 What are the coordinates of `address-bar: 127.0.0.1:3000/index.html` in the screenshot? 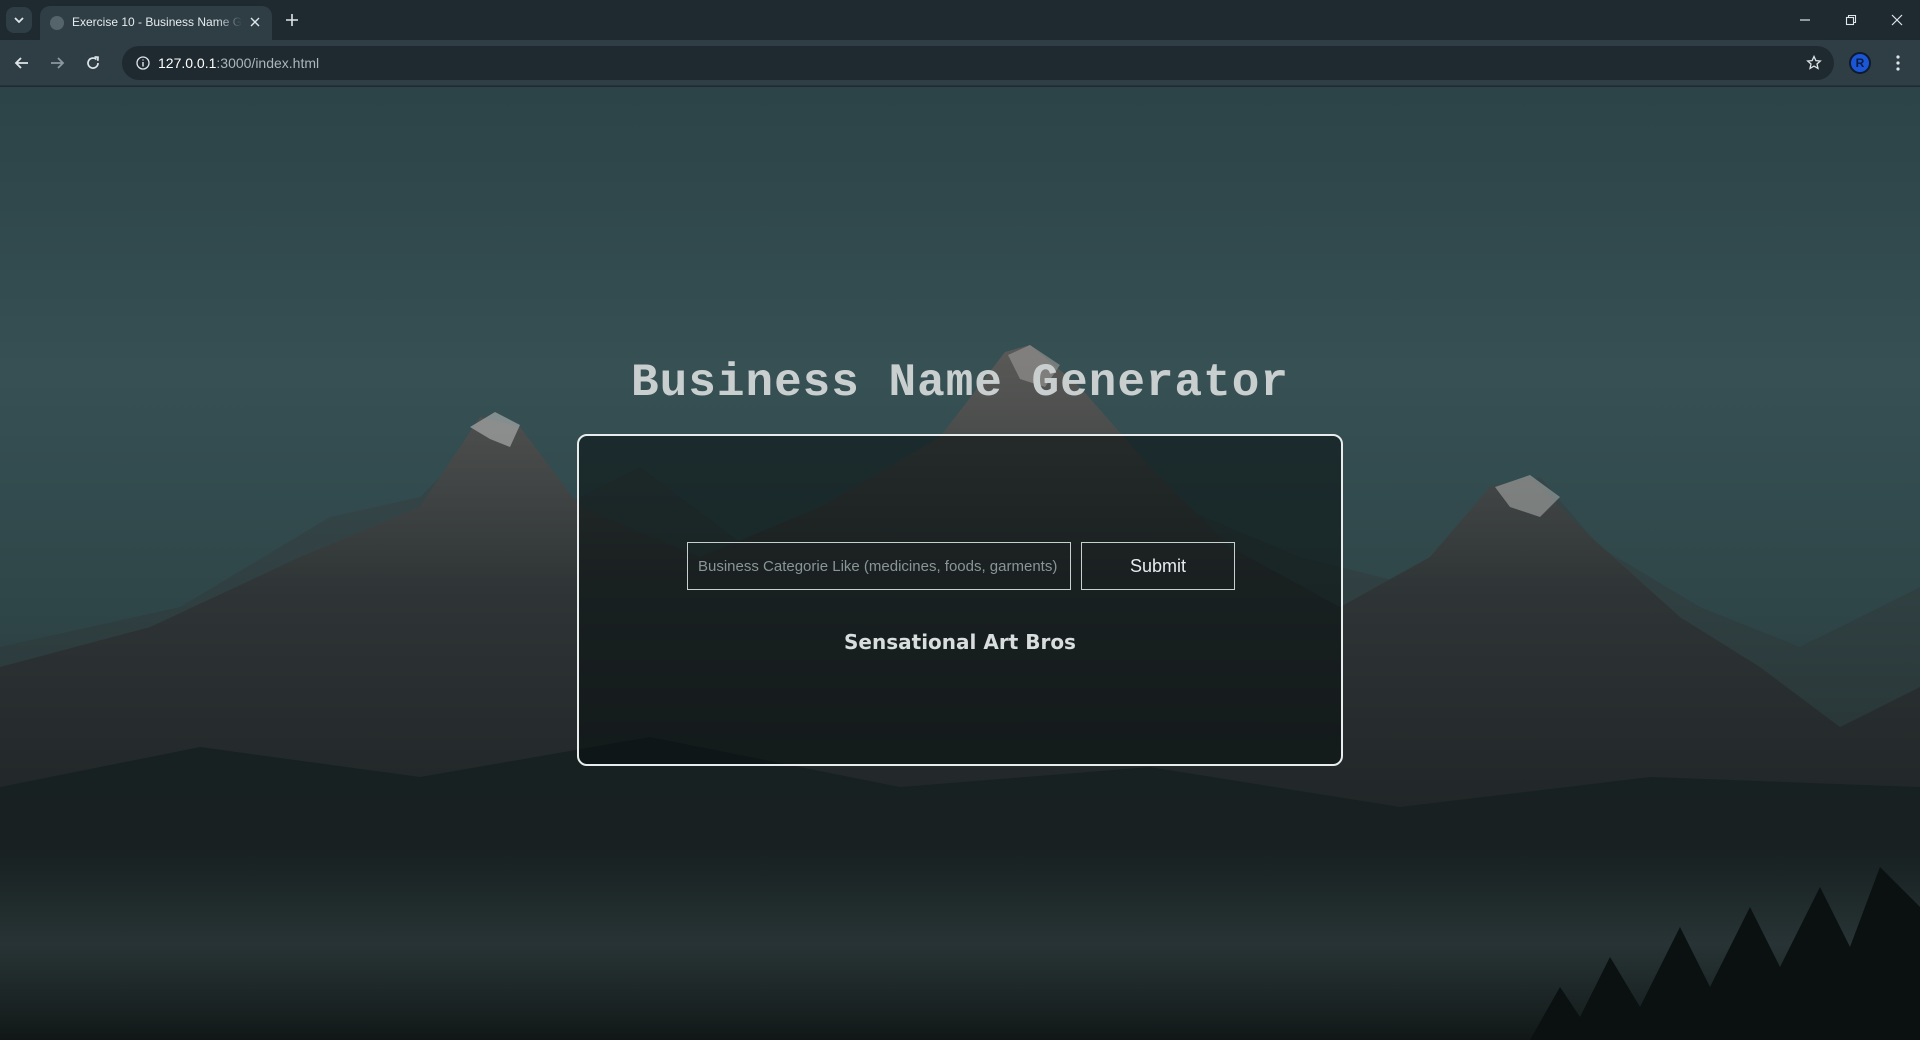 It's located at (978, 63).